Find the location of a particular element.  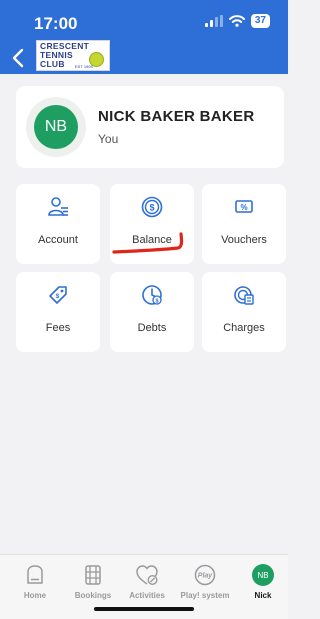

activities-icon is located at coordinates (147, 575).